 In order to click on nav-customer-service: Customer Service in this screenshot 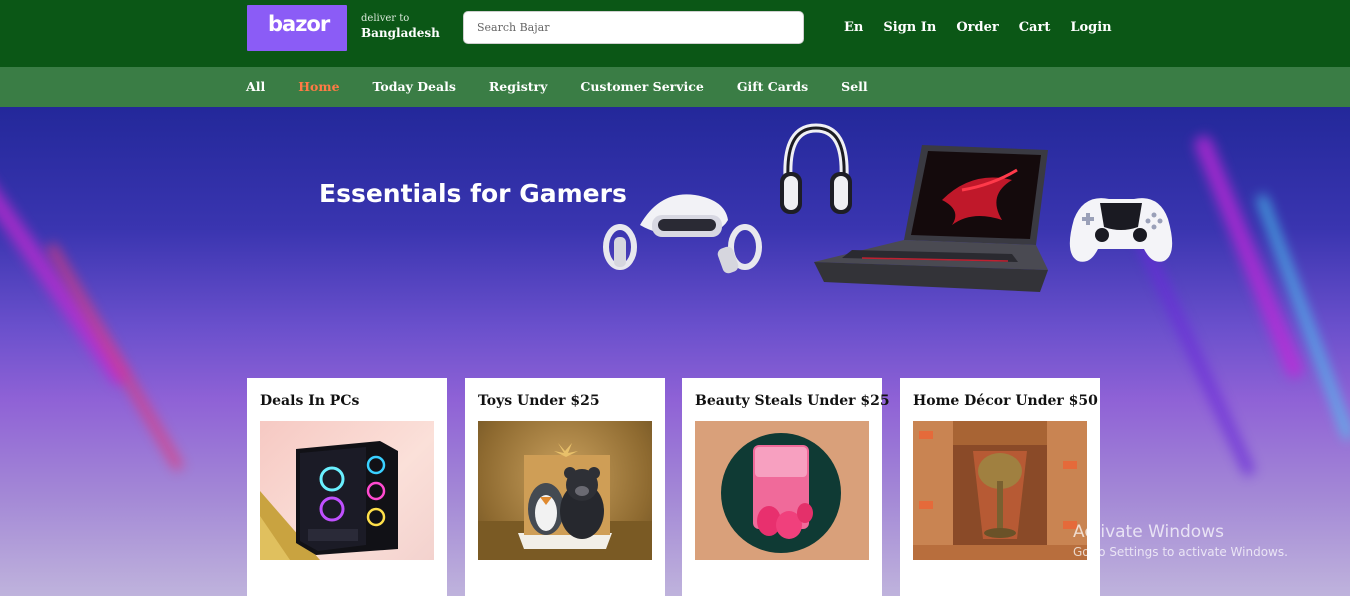, I will do `click(641, 86)`.